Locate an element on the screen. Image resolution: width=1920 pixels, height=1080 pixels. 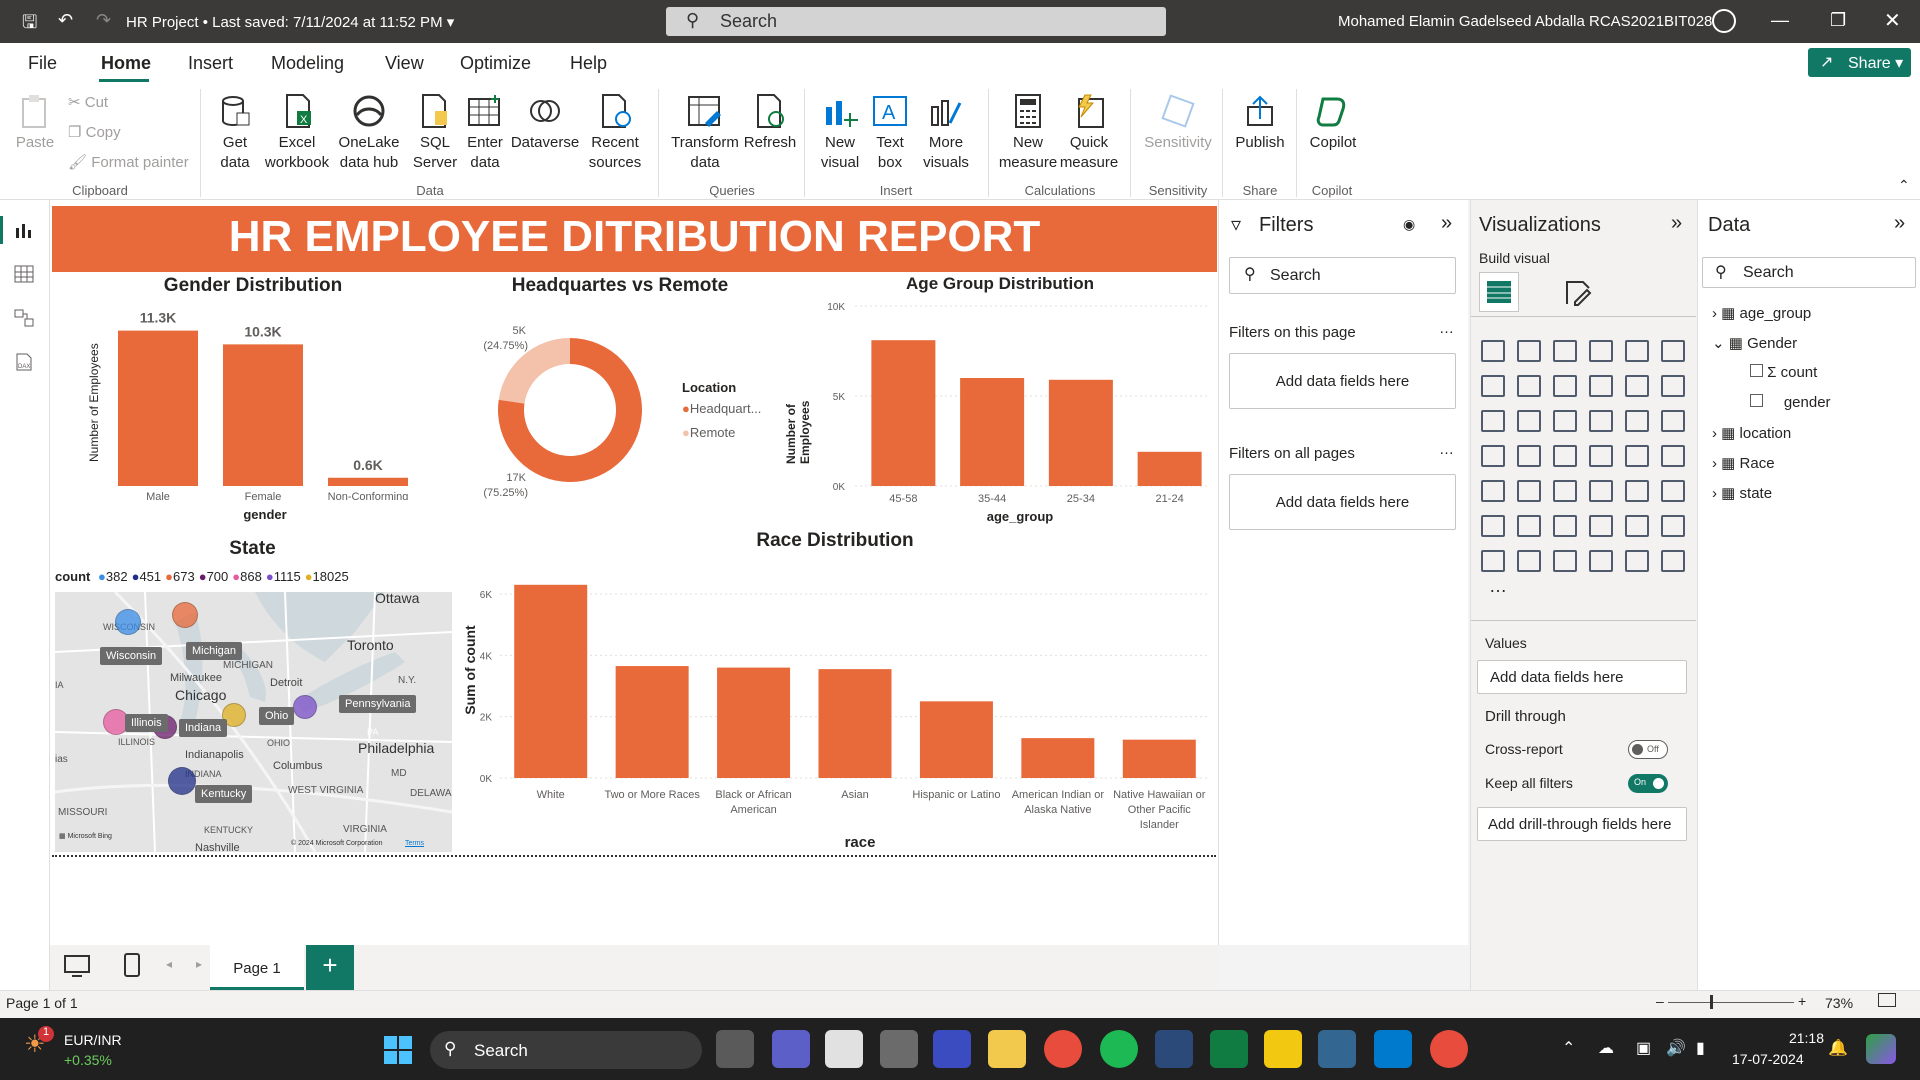
state-legend-item: ●673 is located at coordinates (180, 576).